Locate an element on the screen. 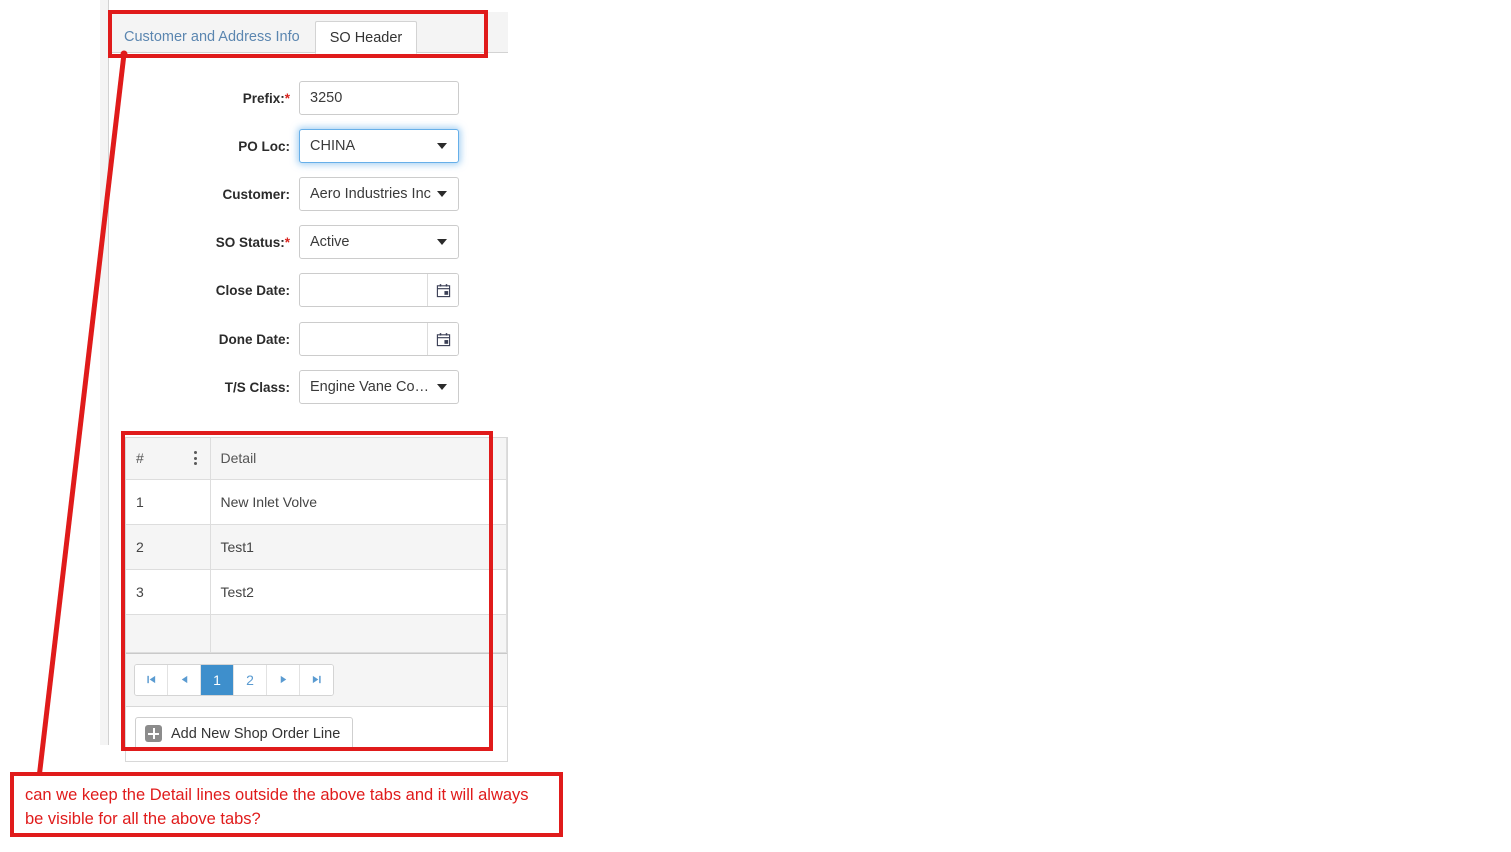 The image size is (1511, 852). column-header-detail: Detail is located at coordinates (358, 459).